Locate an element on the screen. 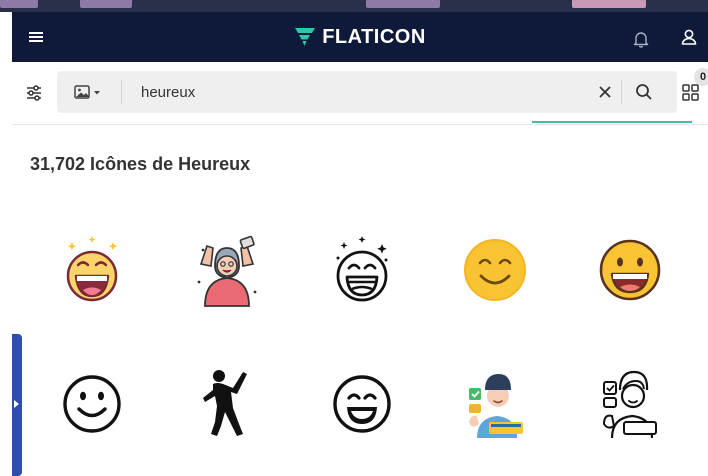  close-icon is located at coordinates (605, 92).